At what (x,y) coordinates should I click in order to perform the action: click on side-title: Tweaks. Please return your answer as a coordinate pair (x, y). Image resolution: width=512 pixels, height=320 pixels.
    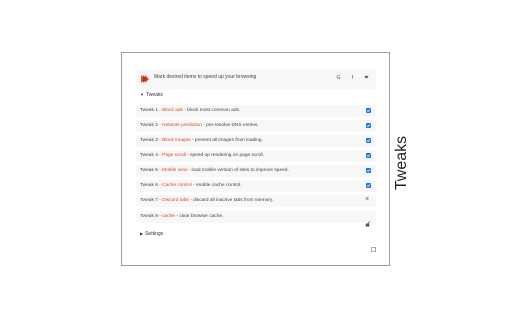
    Looking at the image, I should click on (401, 163).